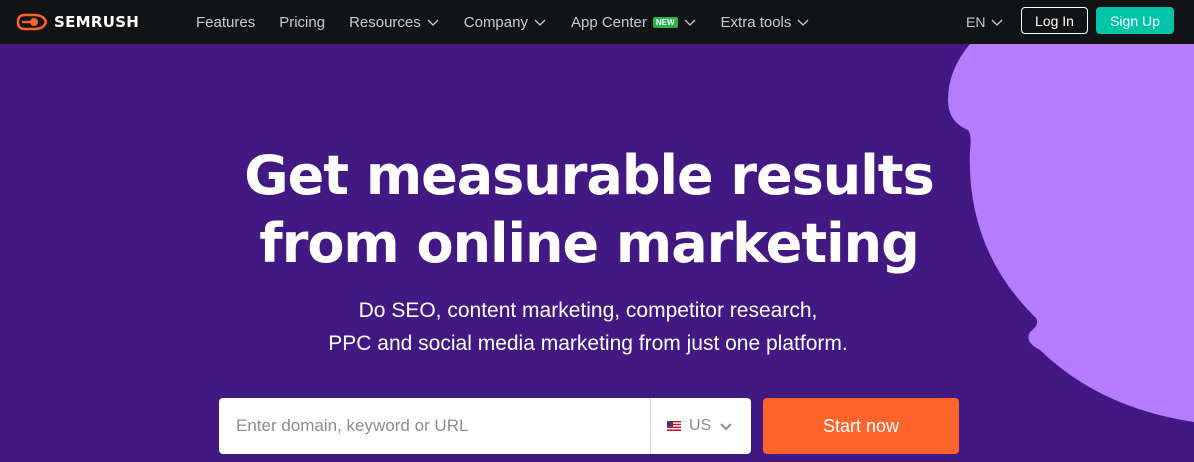  Describe the element at coordinates (97, 22) in the screenshot. I see `logo-text: SEMRUSH` at that location.